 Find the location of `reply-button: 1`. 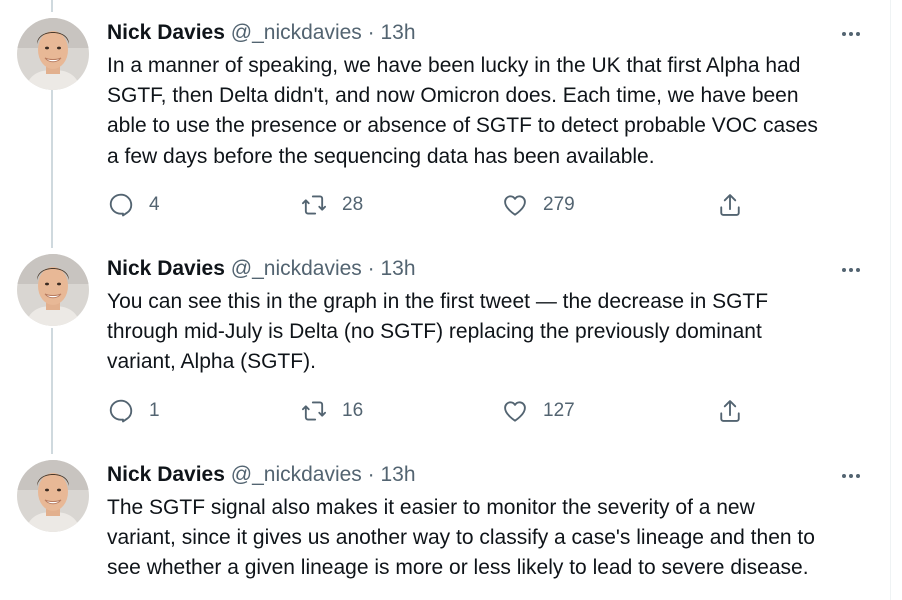

reply-button: 1 is located at coordinates (133, 411).